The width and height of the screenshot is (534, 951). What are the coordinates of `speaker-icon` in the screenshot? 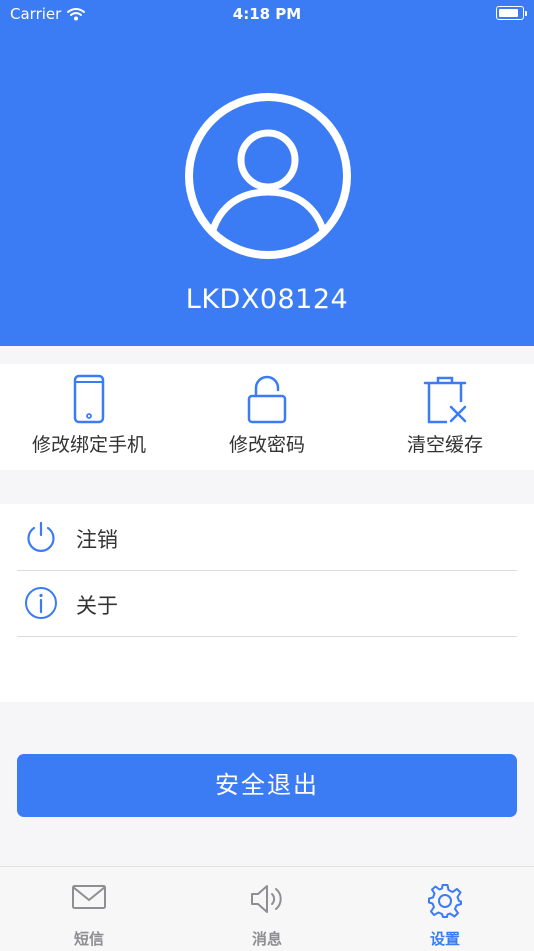 It's located at (266, 899).